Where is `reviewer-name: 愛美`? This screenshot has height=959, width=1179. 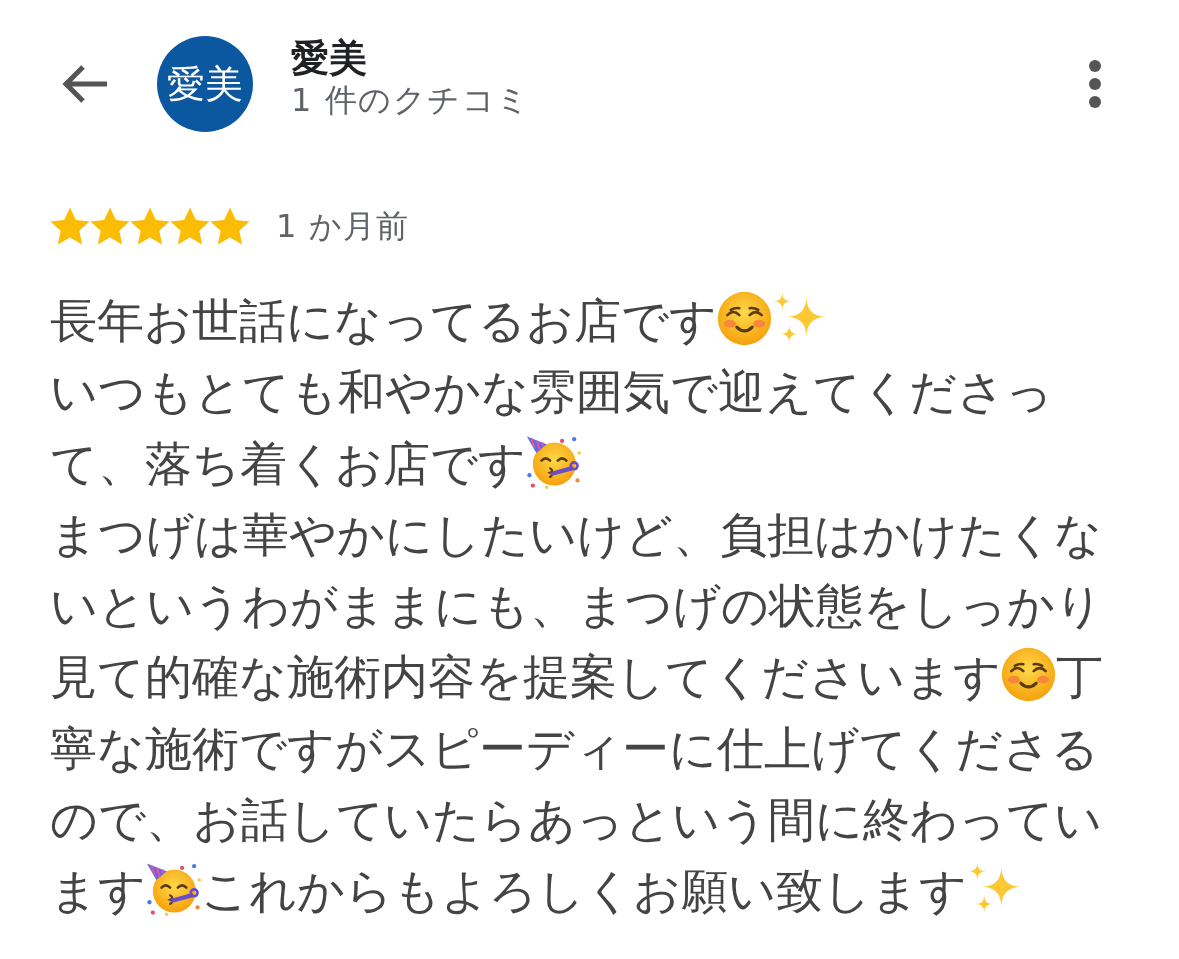
reviewer-name: 愛美 is located at coordinates (329, 59).